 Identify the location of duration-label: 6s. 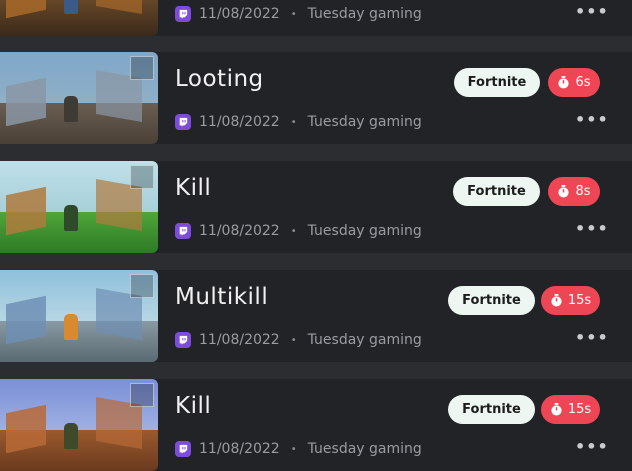
(583, 82).